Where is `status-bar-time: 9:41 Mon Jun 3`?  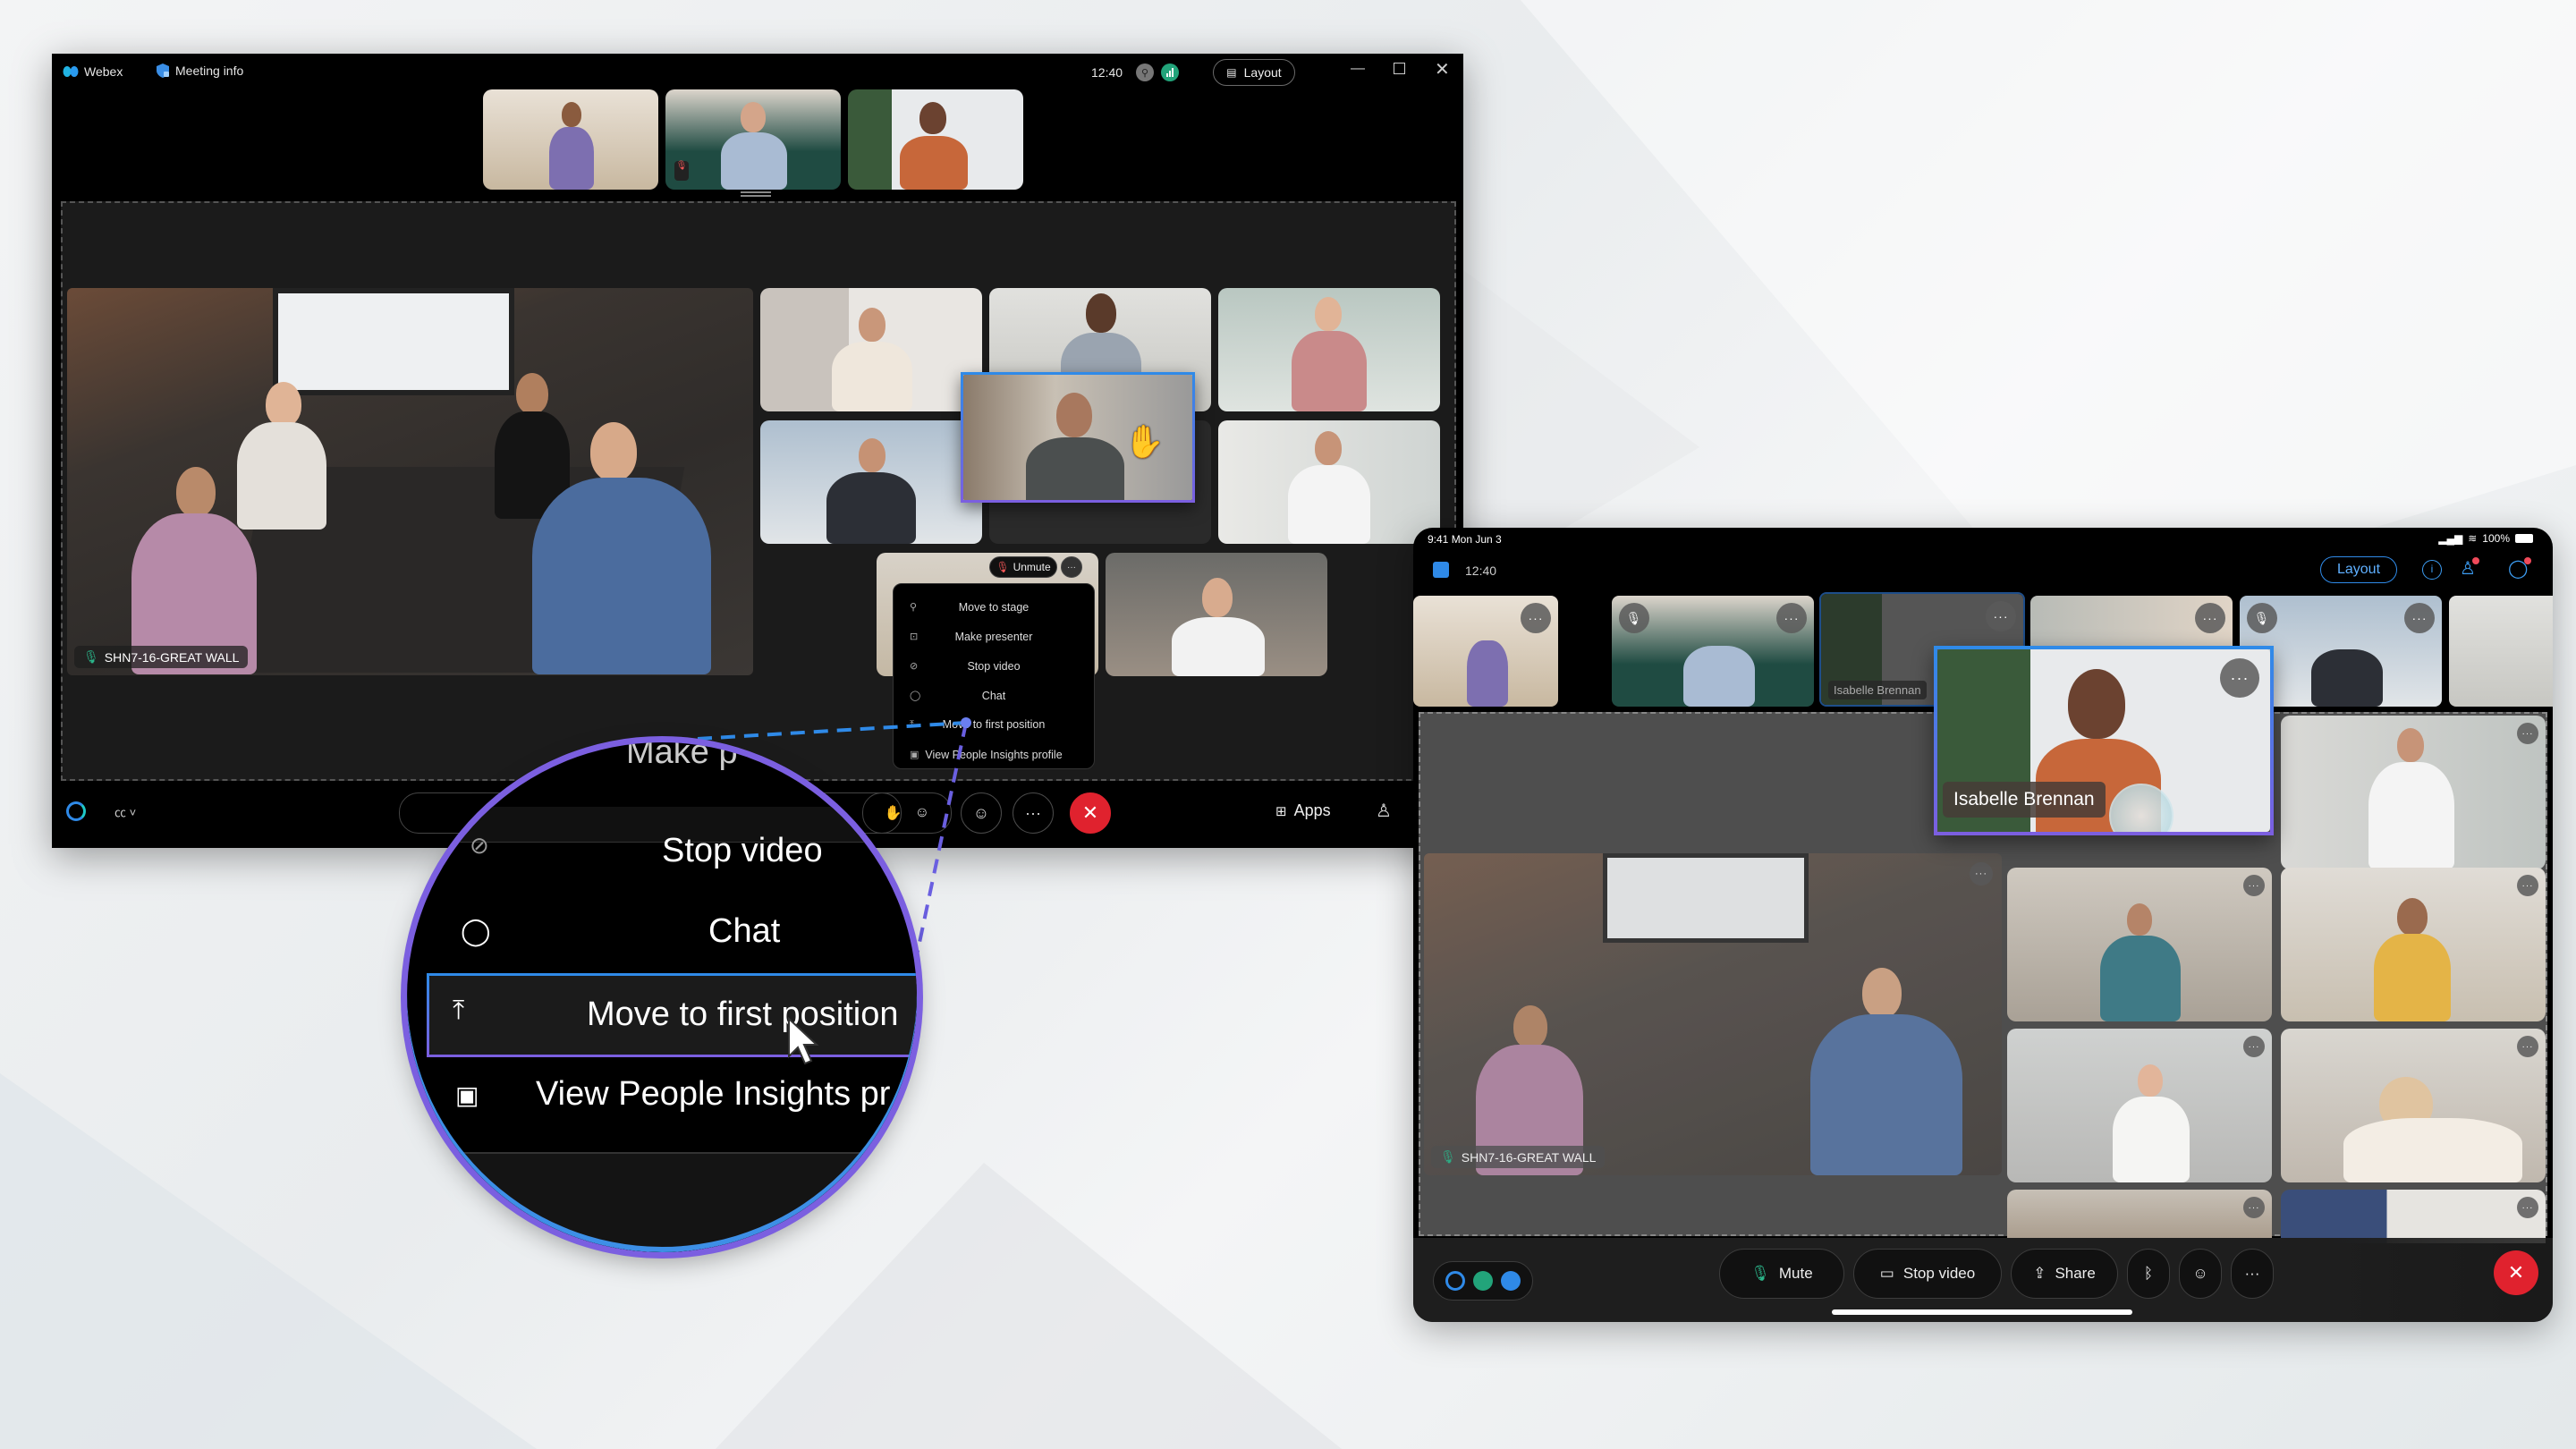 status-bar-time: 9:41 Mon Jun 3 is located at coordinates (1465, 539).